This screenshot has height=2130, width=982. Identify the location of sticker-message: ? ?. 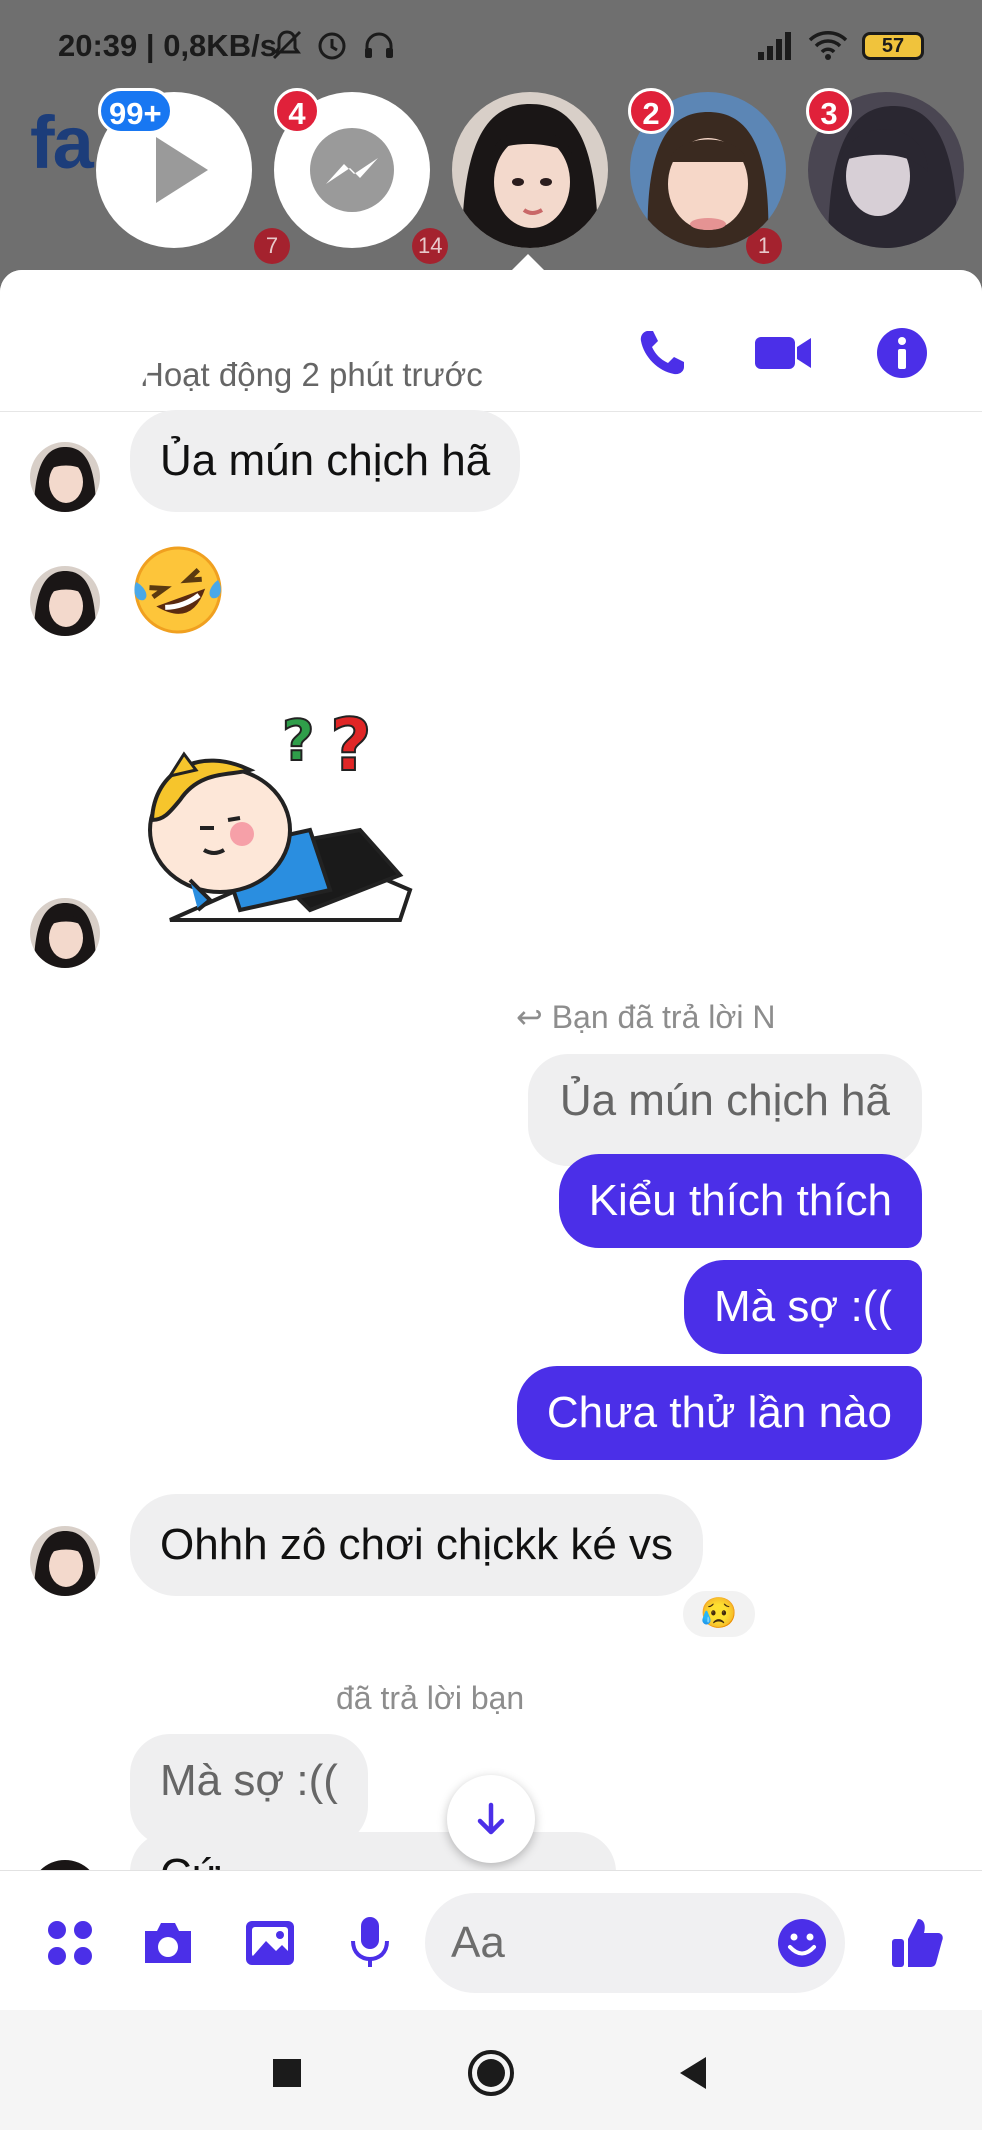
(285, 822).